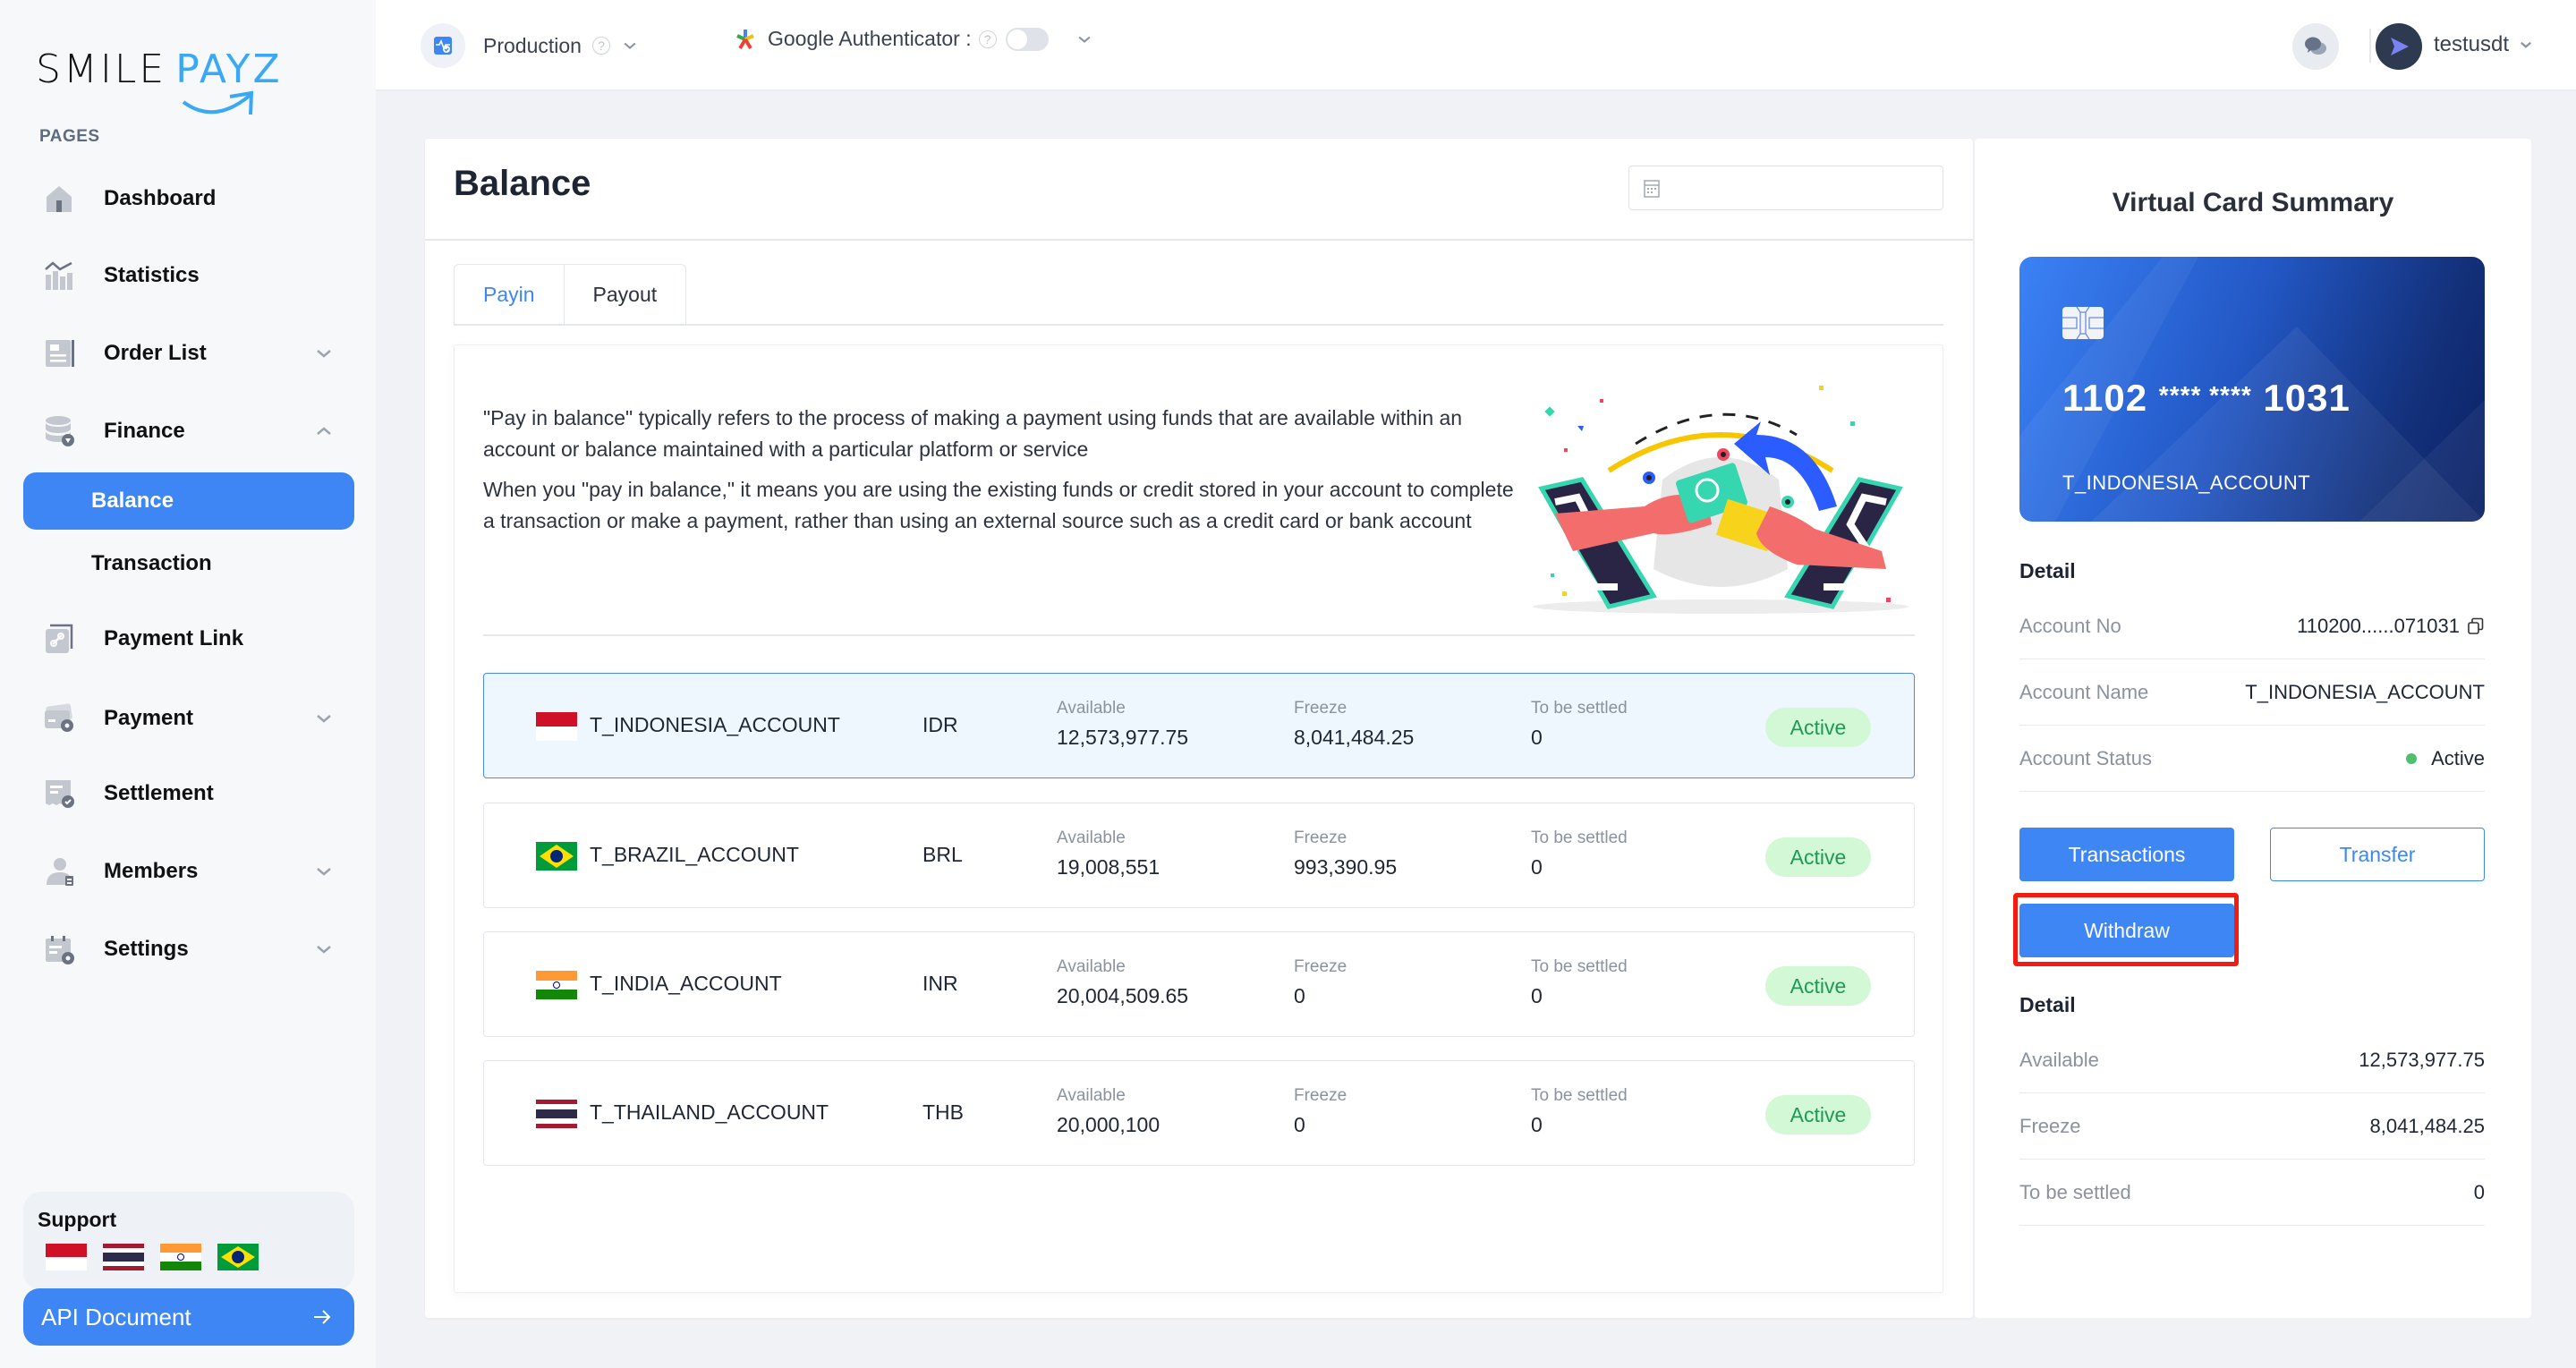 The height and width of the screenshot is (1368, 2576). What do you see at coordinates (2399, 46) in the screenshot?
I see `avatar` at bounding box center [2399, 46].